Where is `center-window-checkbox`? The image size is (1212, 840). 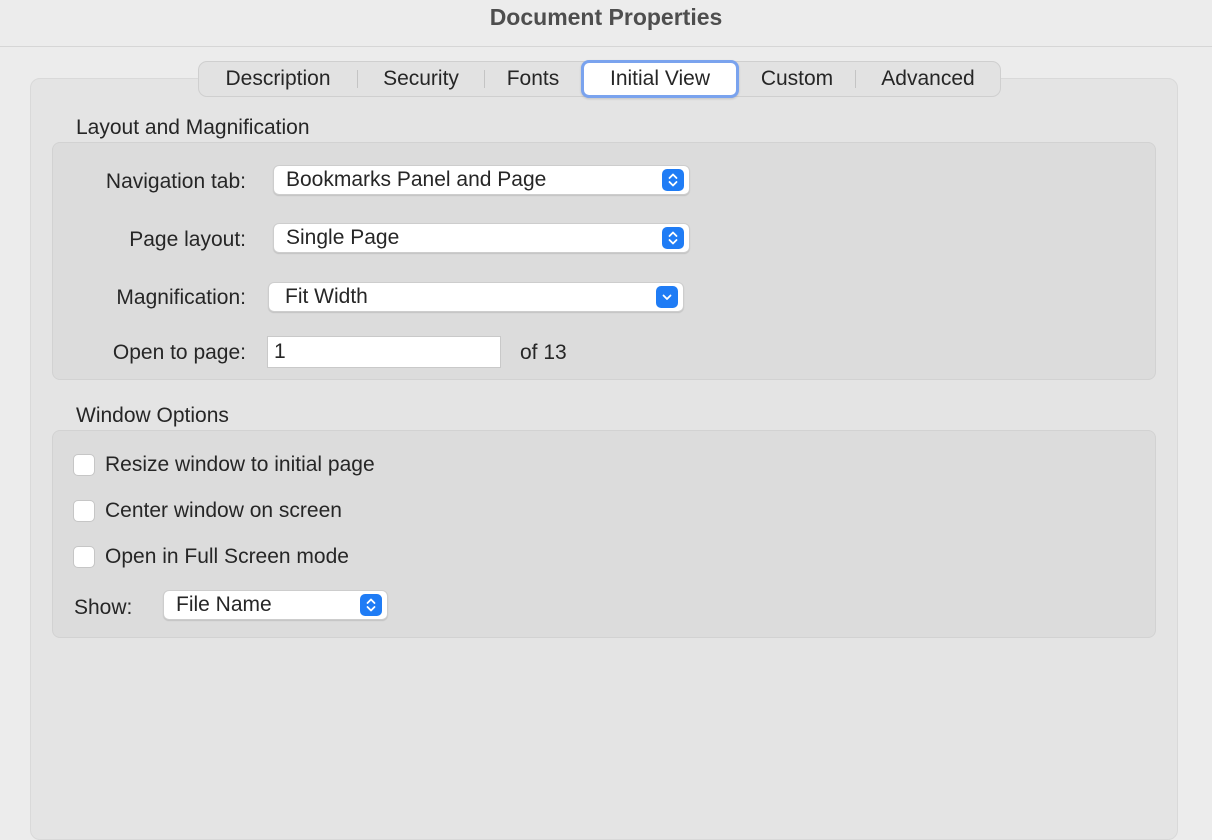
center-window-checkbox is located at coordinates (84, 511).